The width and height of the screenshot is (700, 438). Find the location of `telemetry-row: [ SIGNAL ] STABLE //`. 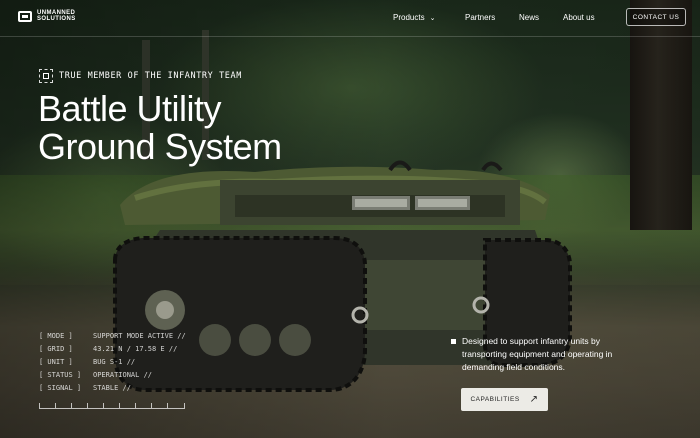

telemetry-row: [ SIGNAL ] STABLE // is located at coordinates (112, 388).